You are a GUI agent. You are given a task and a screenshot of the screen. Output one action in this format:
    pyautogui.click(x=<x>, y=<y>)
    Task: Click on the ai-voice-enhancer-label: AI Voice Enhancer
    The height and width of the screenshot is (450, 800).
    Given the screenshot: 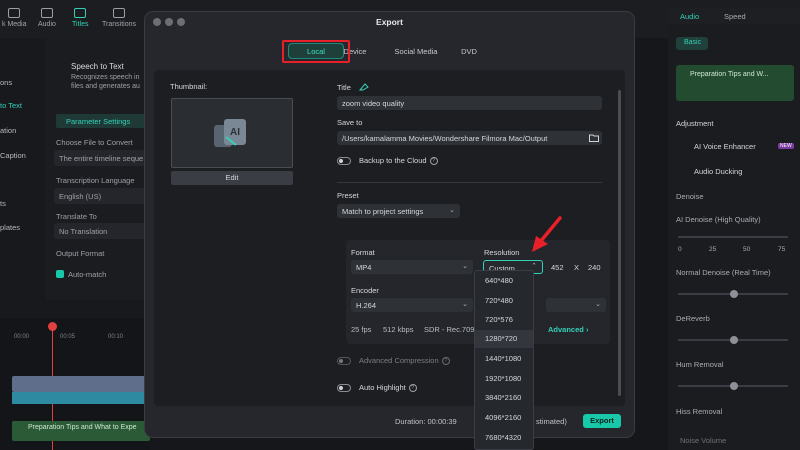 What is the action you would take?
    pyautogui.click(x=725, y=146)
    